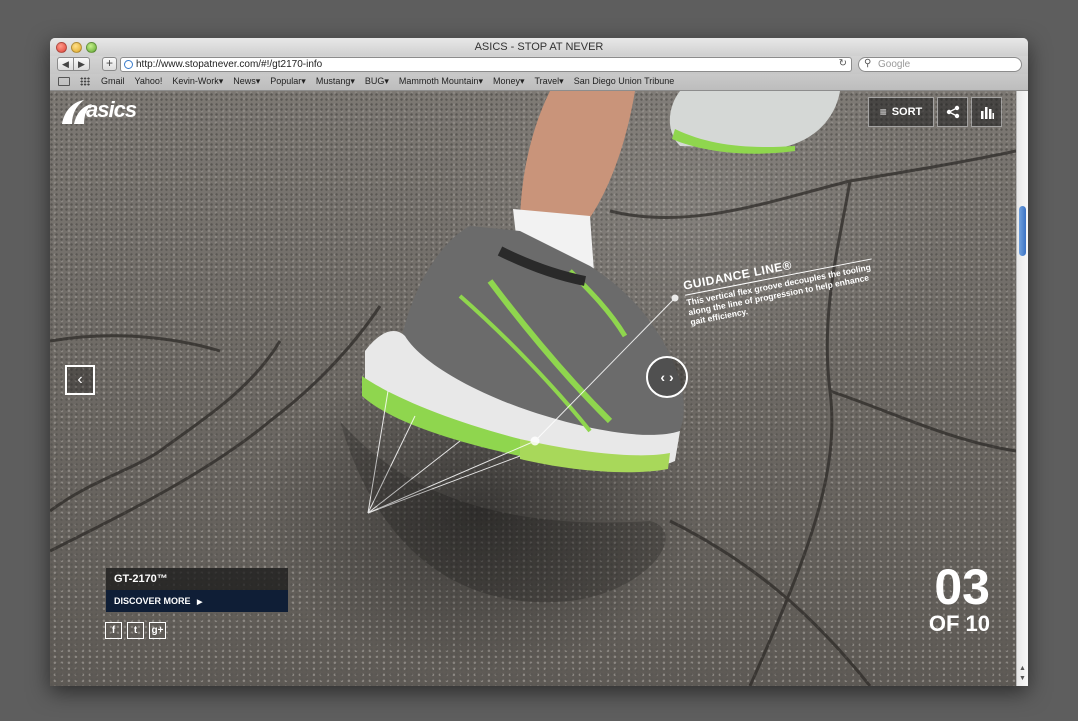  I want to click on stats-button, so click(986, 112).